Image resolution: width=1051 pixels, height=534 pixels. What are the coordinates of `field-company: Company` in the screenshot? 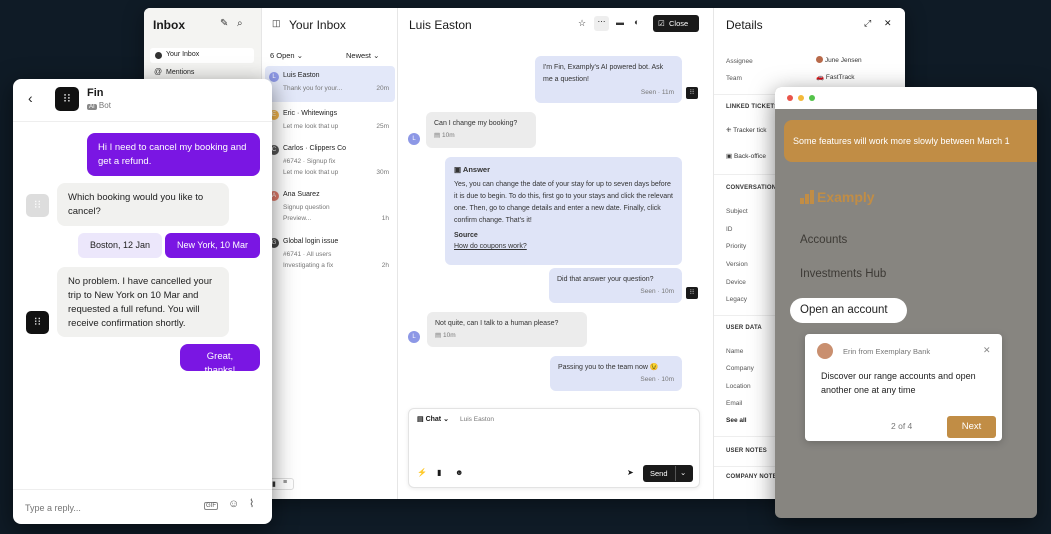 It's located at (740, 368).